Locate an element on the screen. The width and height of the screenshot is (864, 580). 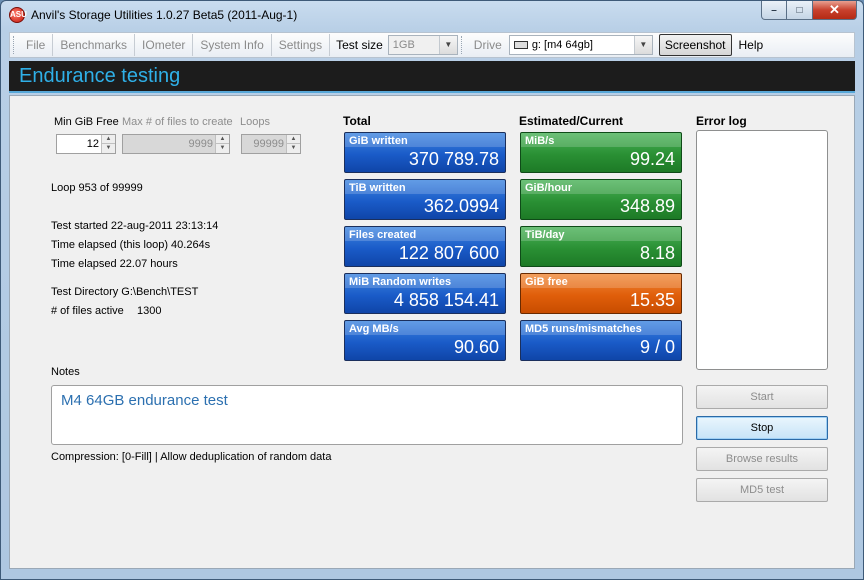
tile-label: TiB/day is located at coordinates (545, 235).